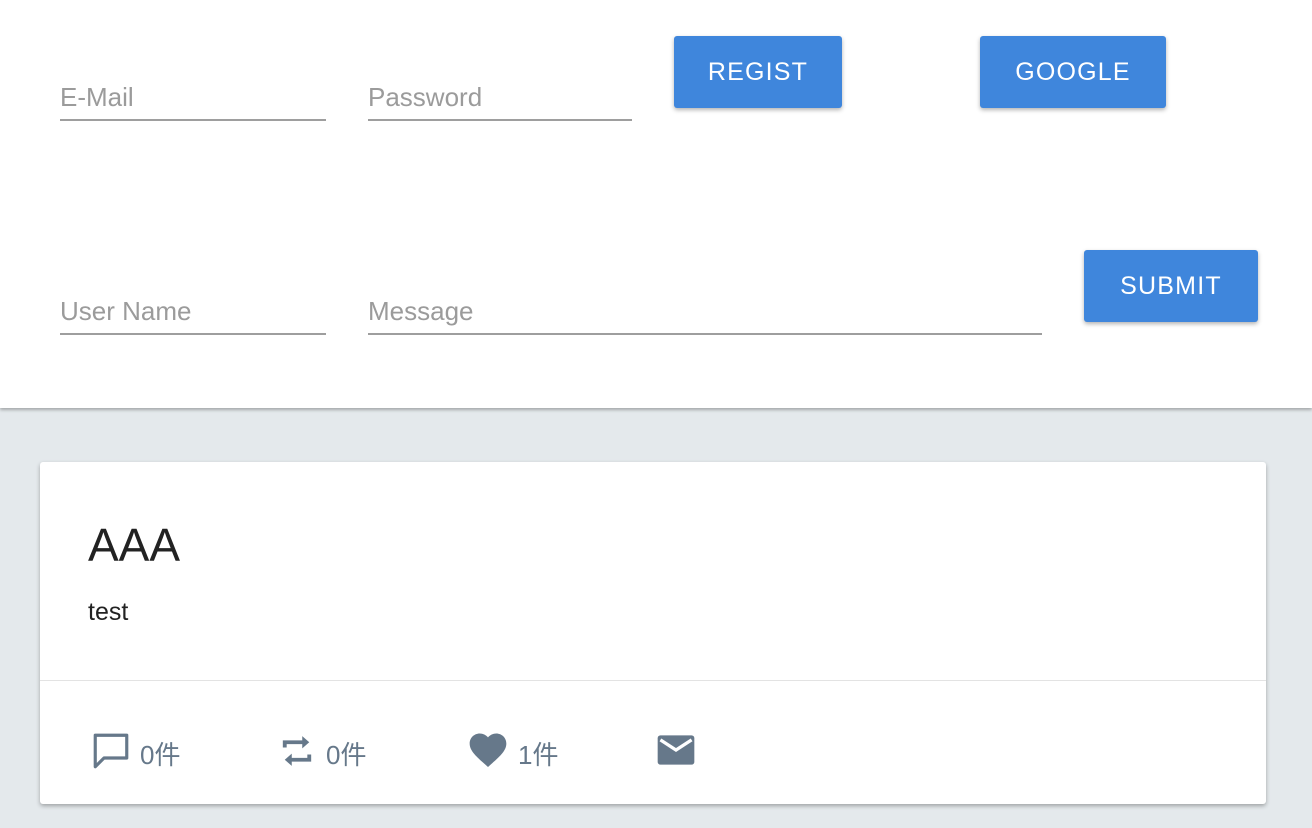 This screenshot has height=828, width=1312. Describe the element at coordinates (758, 72) in the screenshot. I see `regist-button: REGIST` at that location.